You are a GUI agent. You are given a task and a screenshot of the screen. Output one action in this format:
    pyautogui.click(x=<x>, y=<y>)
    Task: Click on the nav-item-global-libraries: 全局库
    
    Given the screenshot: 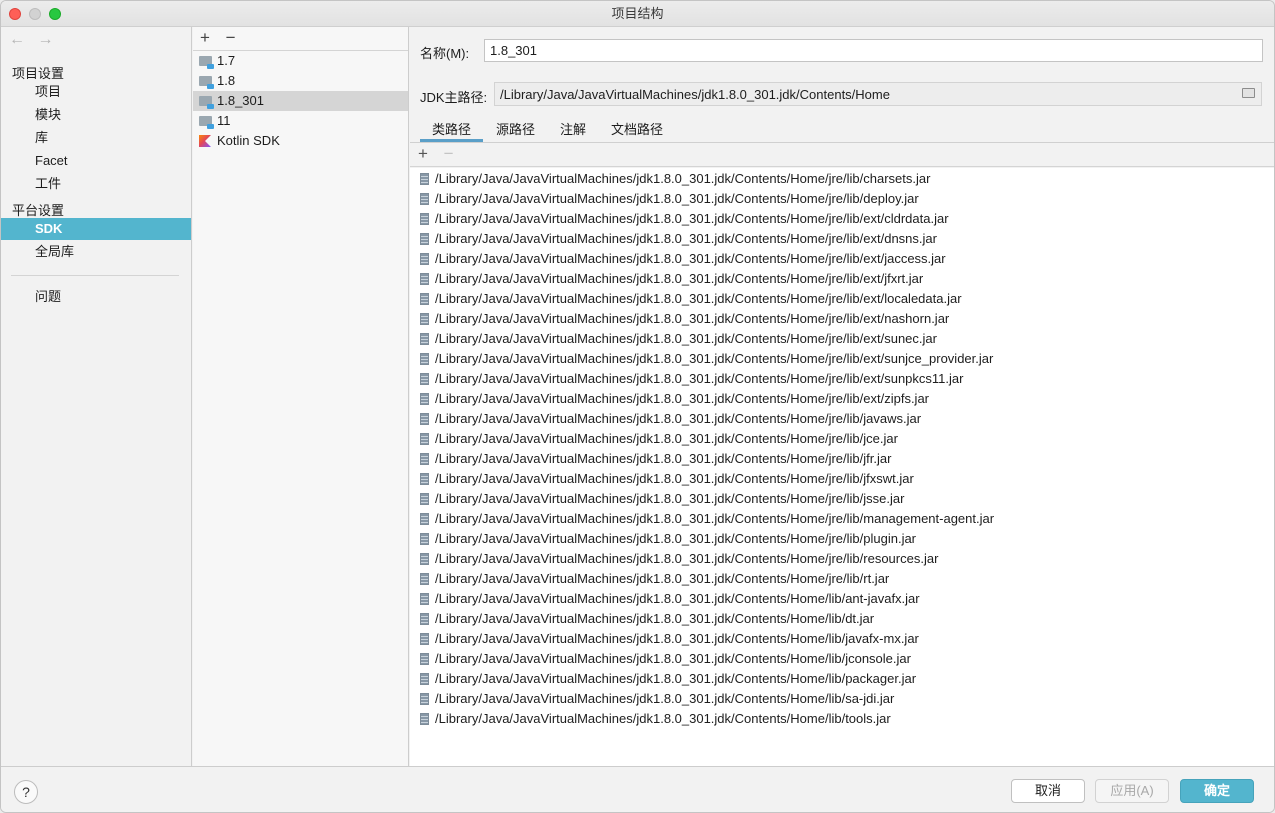 What is the action you would take?
    pyautogui.click(x=96, y=252)
    